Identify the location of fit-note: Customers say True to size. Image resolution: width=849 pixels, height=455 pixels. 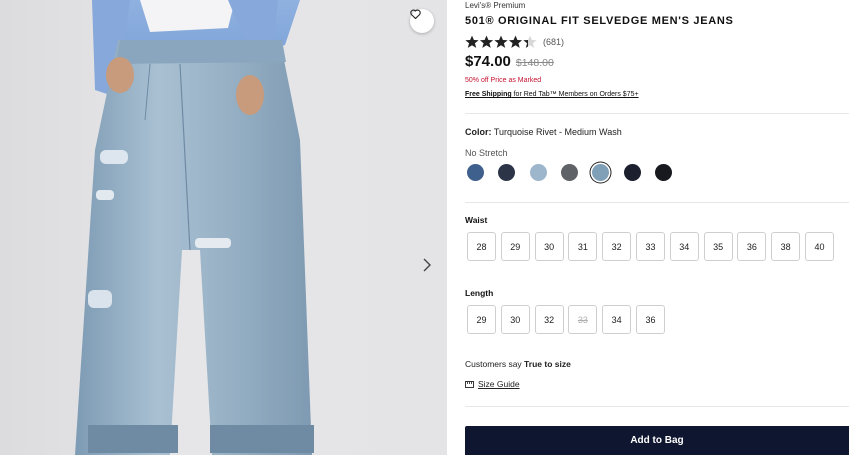
(518, 364).